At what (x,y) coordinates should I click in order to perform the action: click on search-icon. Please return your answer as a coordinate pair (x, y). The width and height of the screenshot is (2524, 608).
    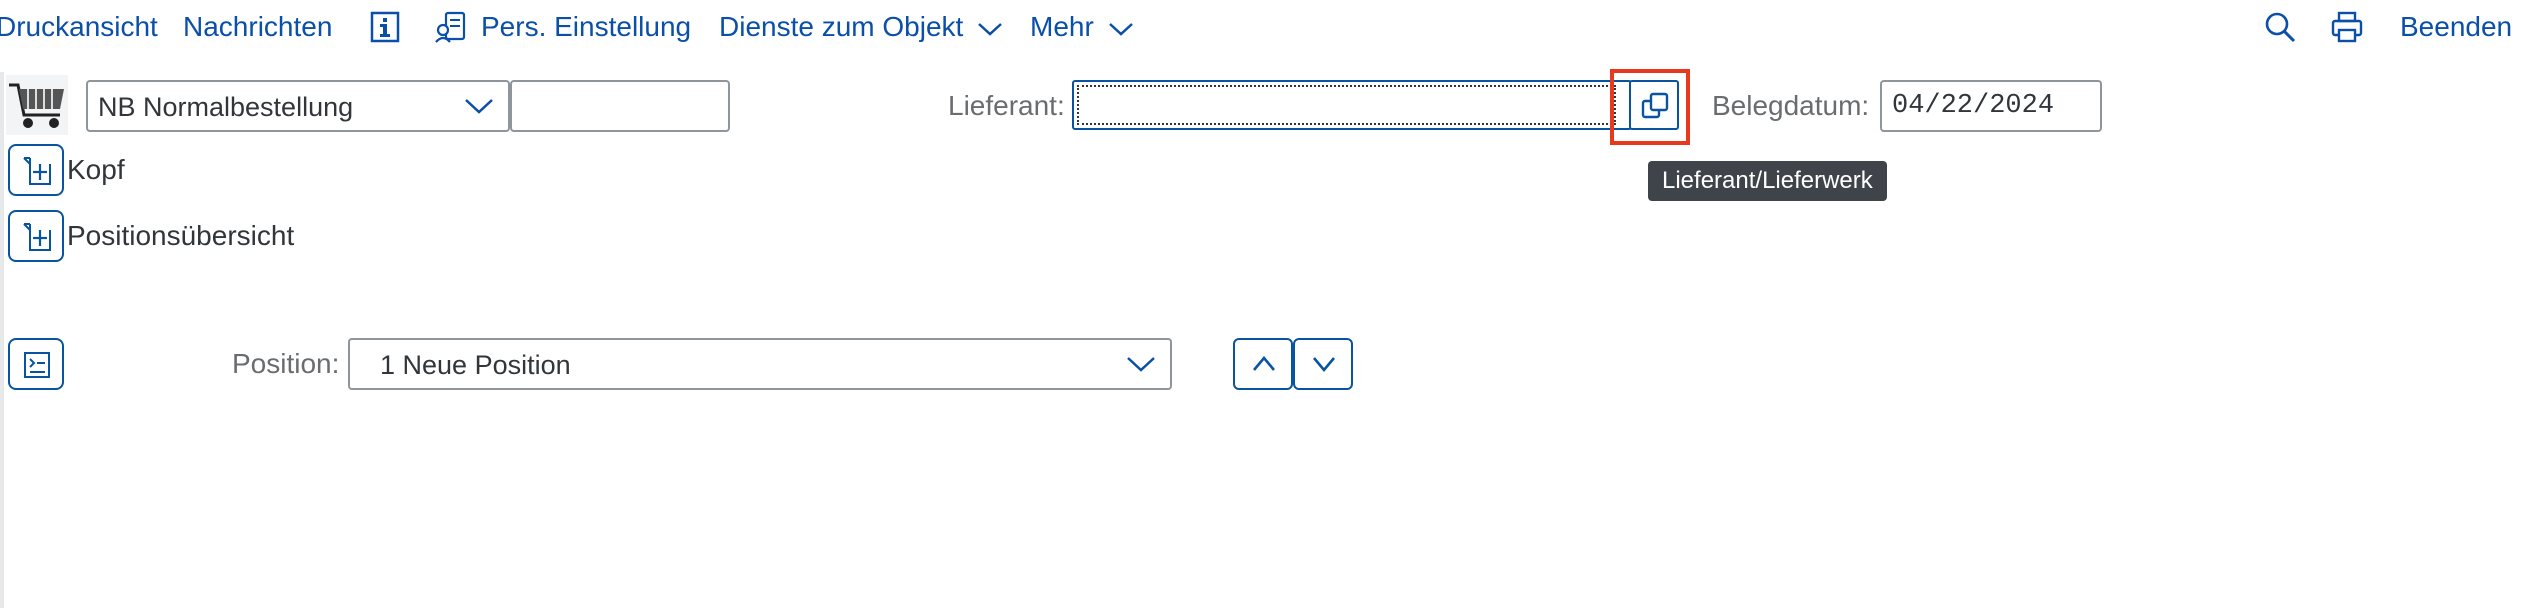
    Looking at the image, I should click on (2280, 27).